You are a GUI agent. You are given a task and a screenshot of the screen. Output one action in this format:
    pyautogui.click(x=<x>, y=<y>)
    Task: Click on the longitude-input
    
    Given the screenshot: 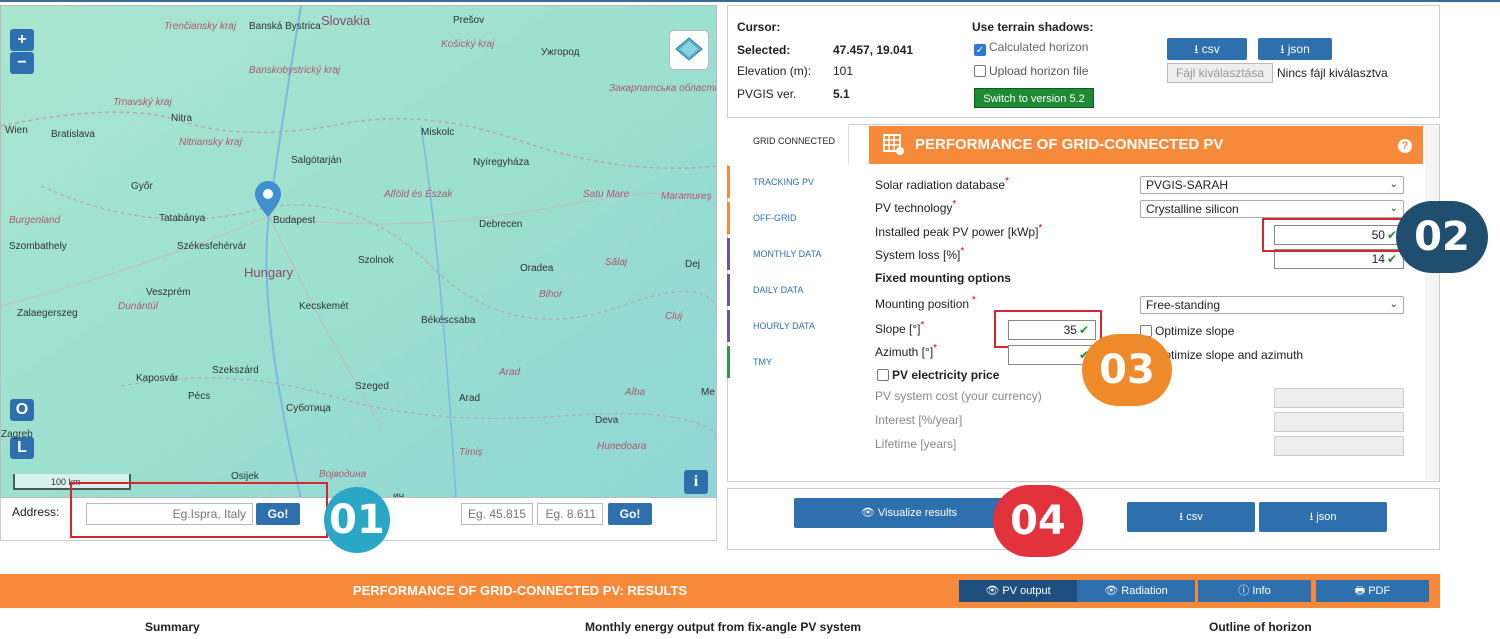 What is the action you would take?
    pyautogui.click(x=570, y=514)
    